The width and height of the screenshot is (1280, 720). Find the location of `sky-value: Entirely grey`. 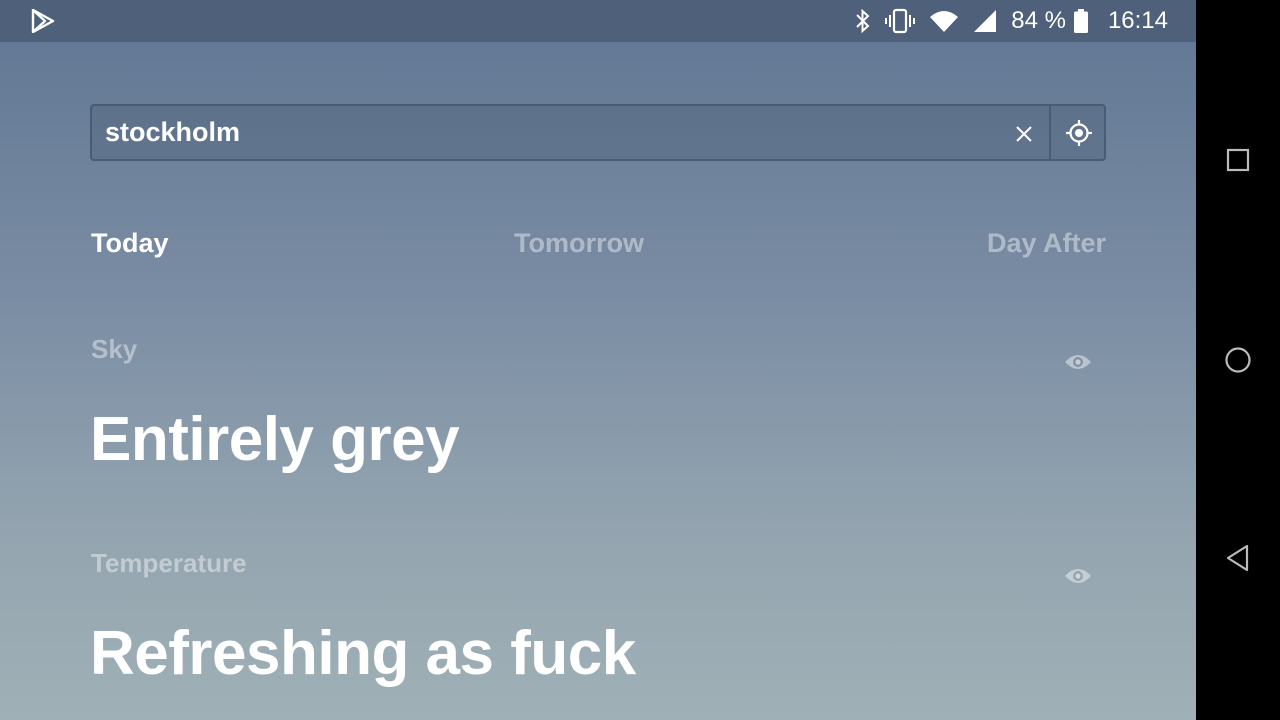

sky-value: Entirely grey is located at coordinates (275, 439).